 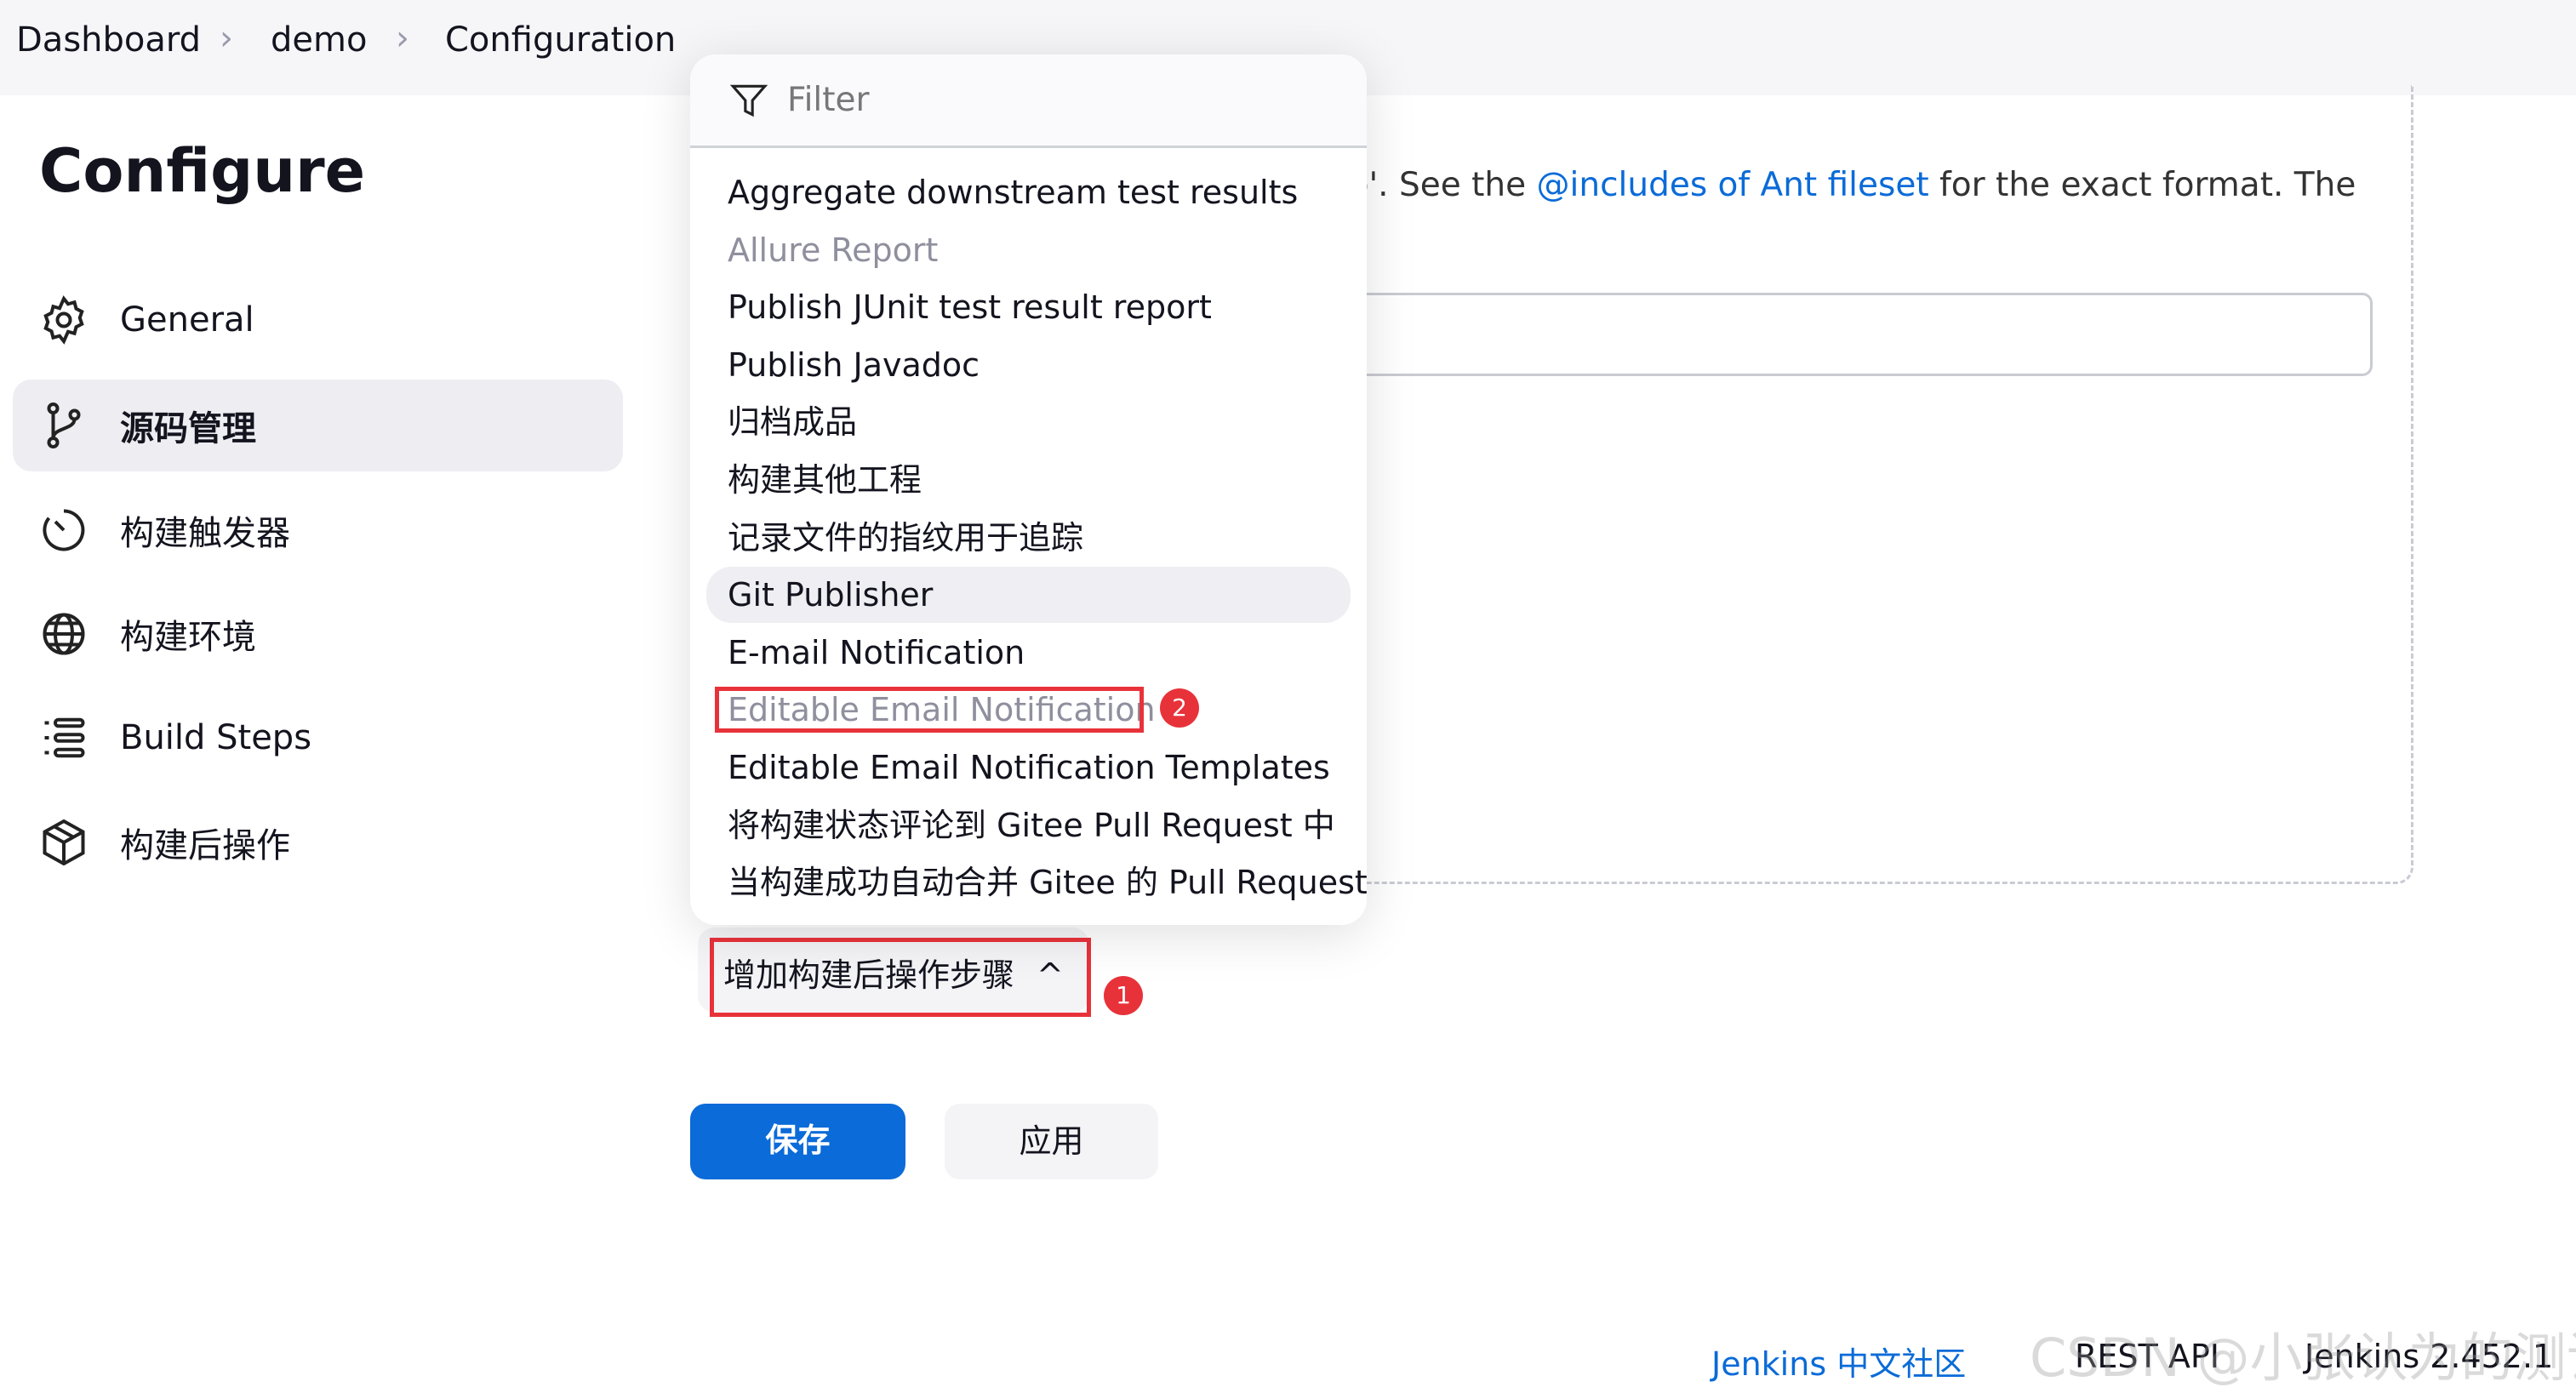 I want to click on sidebar-item-post-build: 构建后操作, so click(x=318, y=842).